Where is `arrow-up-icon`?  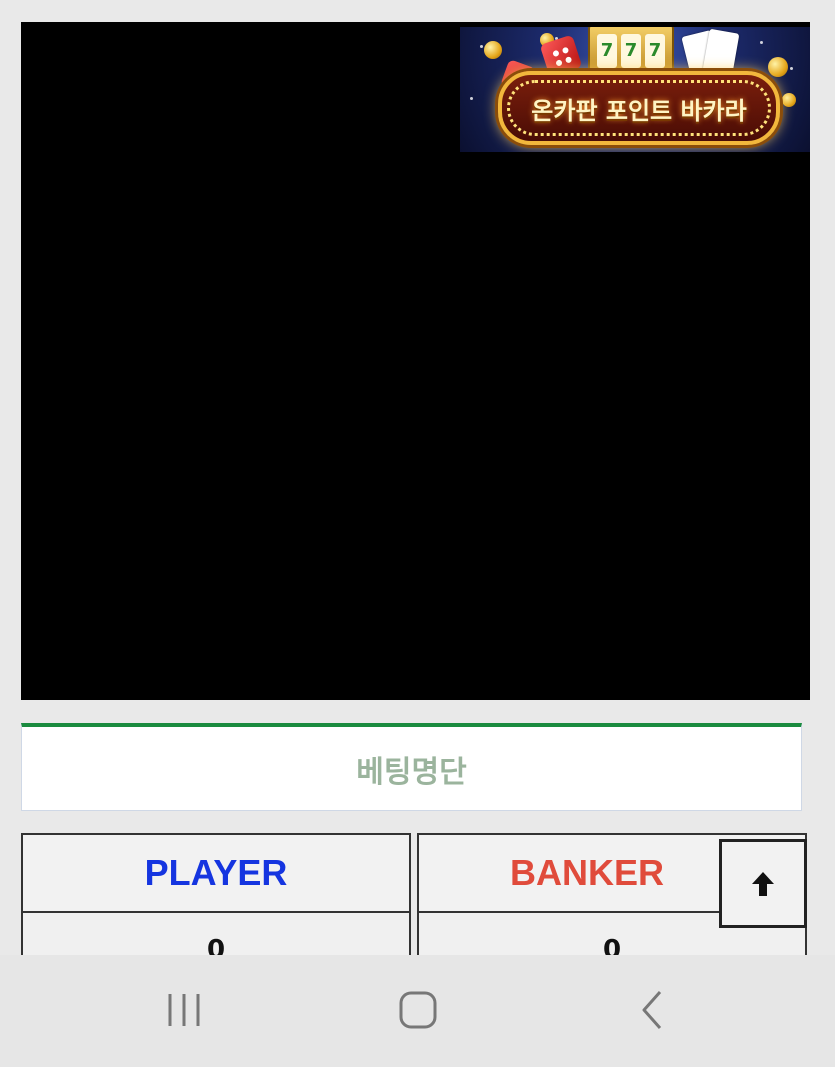 arrow-up-icon is located at coordinates (763, 883).